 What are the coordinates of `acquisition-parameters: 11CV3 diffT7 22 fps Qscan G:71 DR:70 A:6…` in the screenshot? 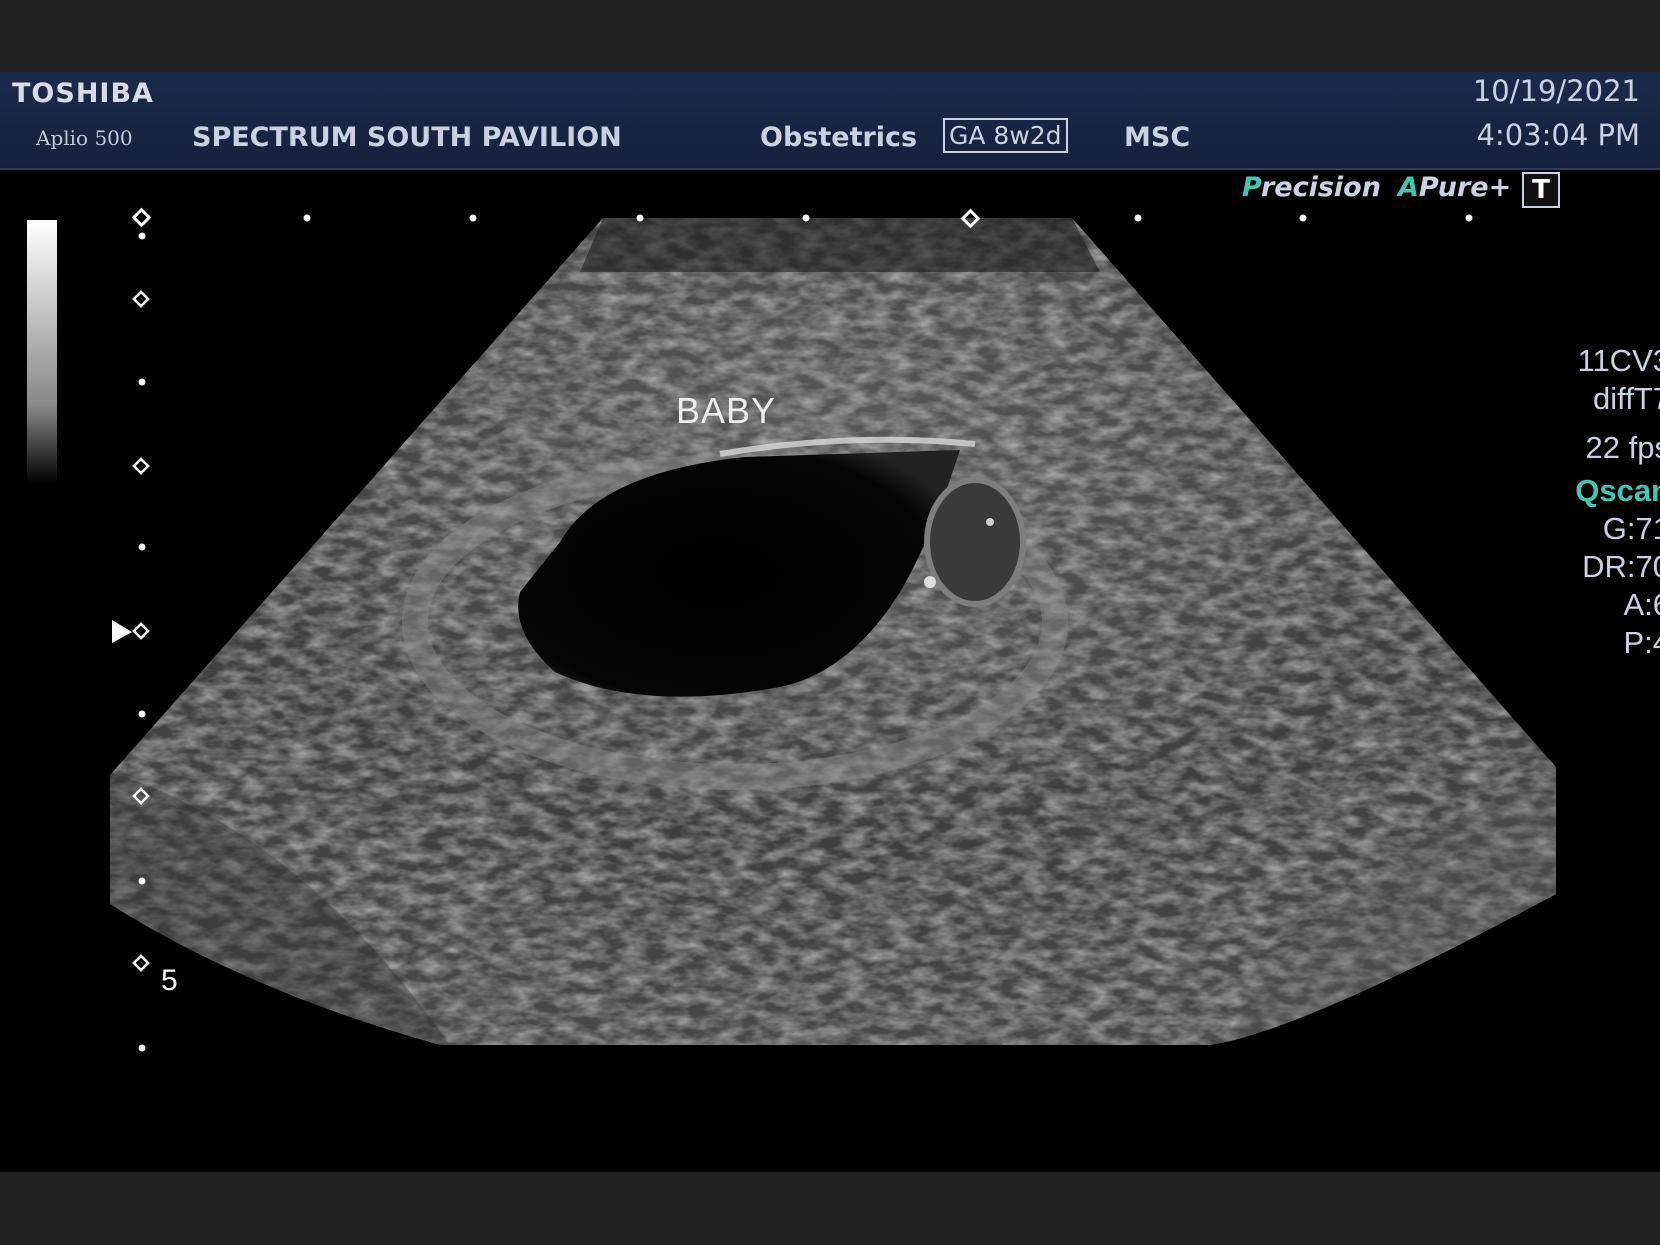 It's located at (1610, 502).